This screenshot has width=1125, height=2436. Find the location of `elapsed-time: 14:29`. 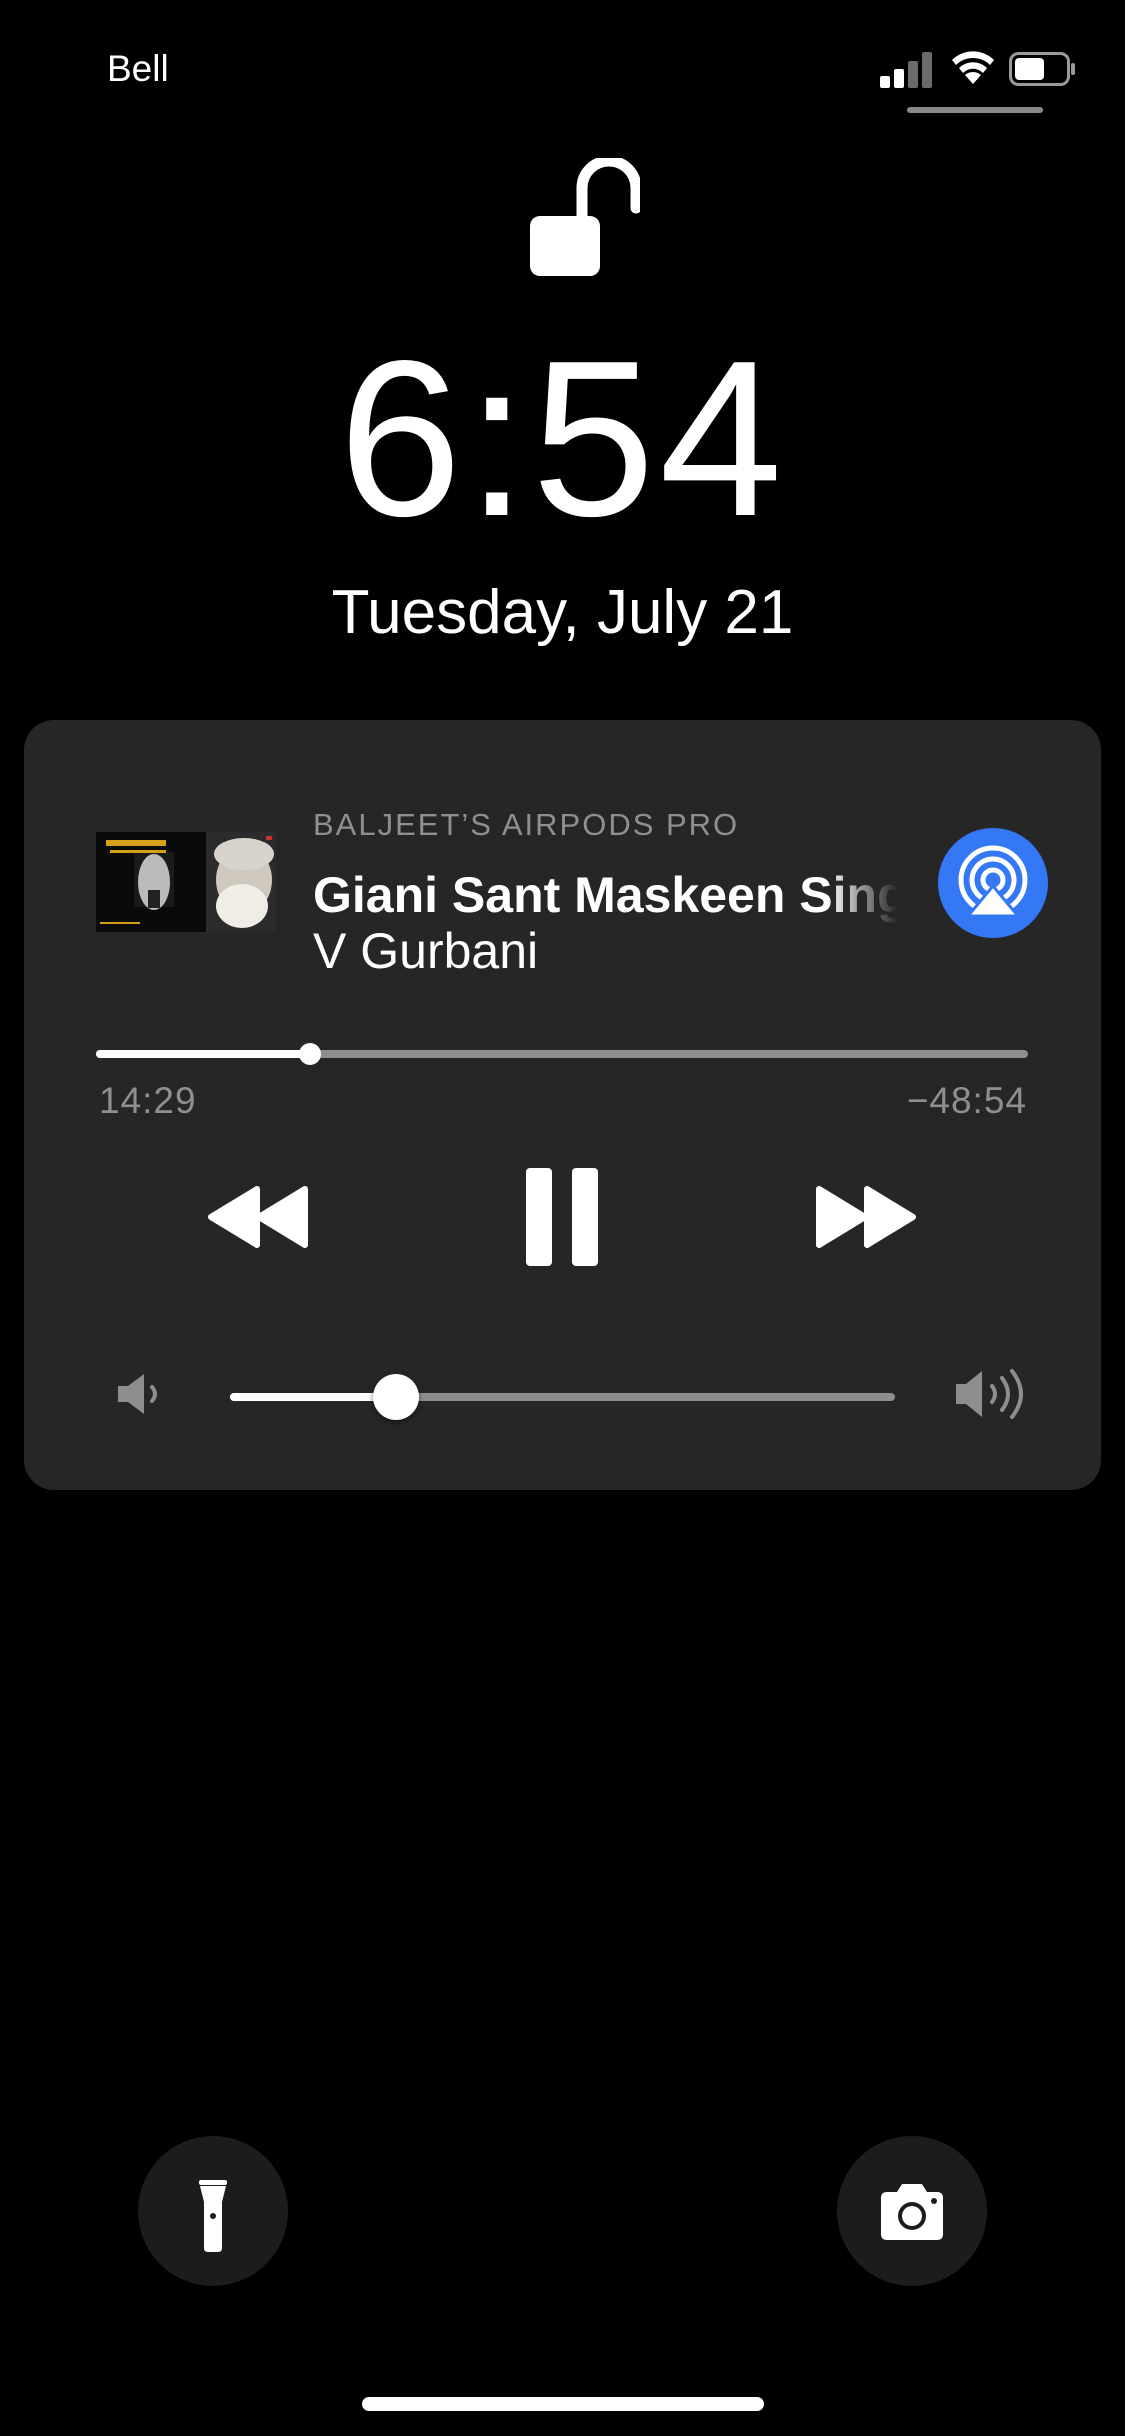

elapsed-time: 14:29 is located at coordinates (148, 1100).